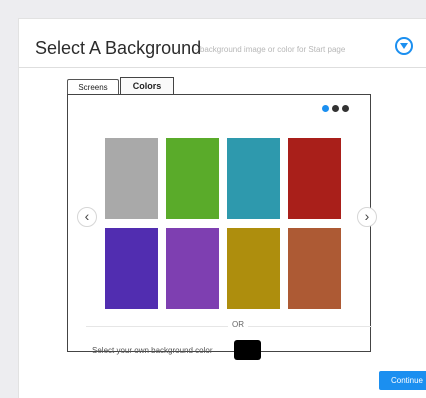 This screenshot has height=398, width=426. Describe the element at coordinates (314, 268) in the screenshot. I see `swatch-rust` at that location.